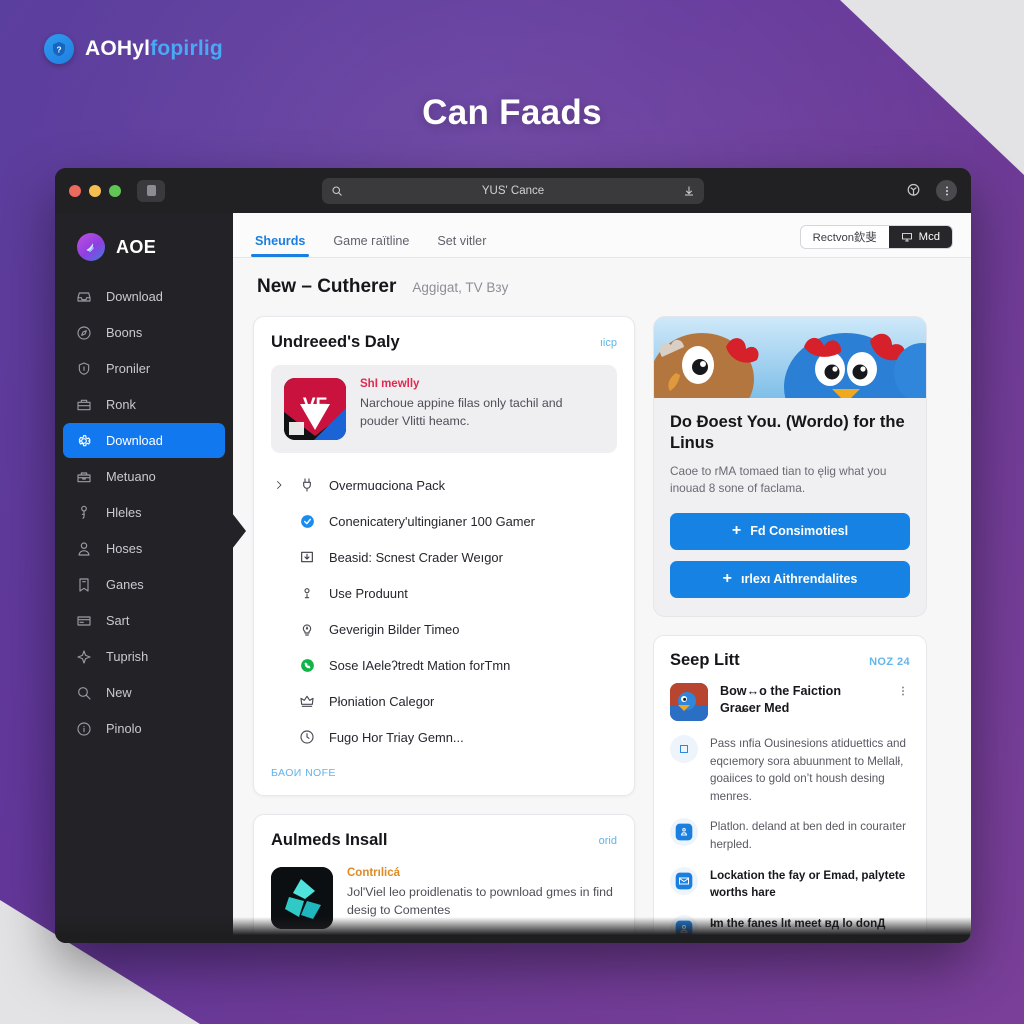 The height and width of the screenshot is (1024, 1024). I want to click on sidebar-item-label: New, so click(119, 692).